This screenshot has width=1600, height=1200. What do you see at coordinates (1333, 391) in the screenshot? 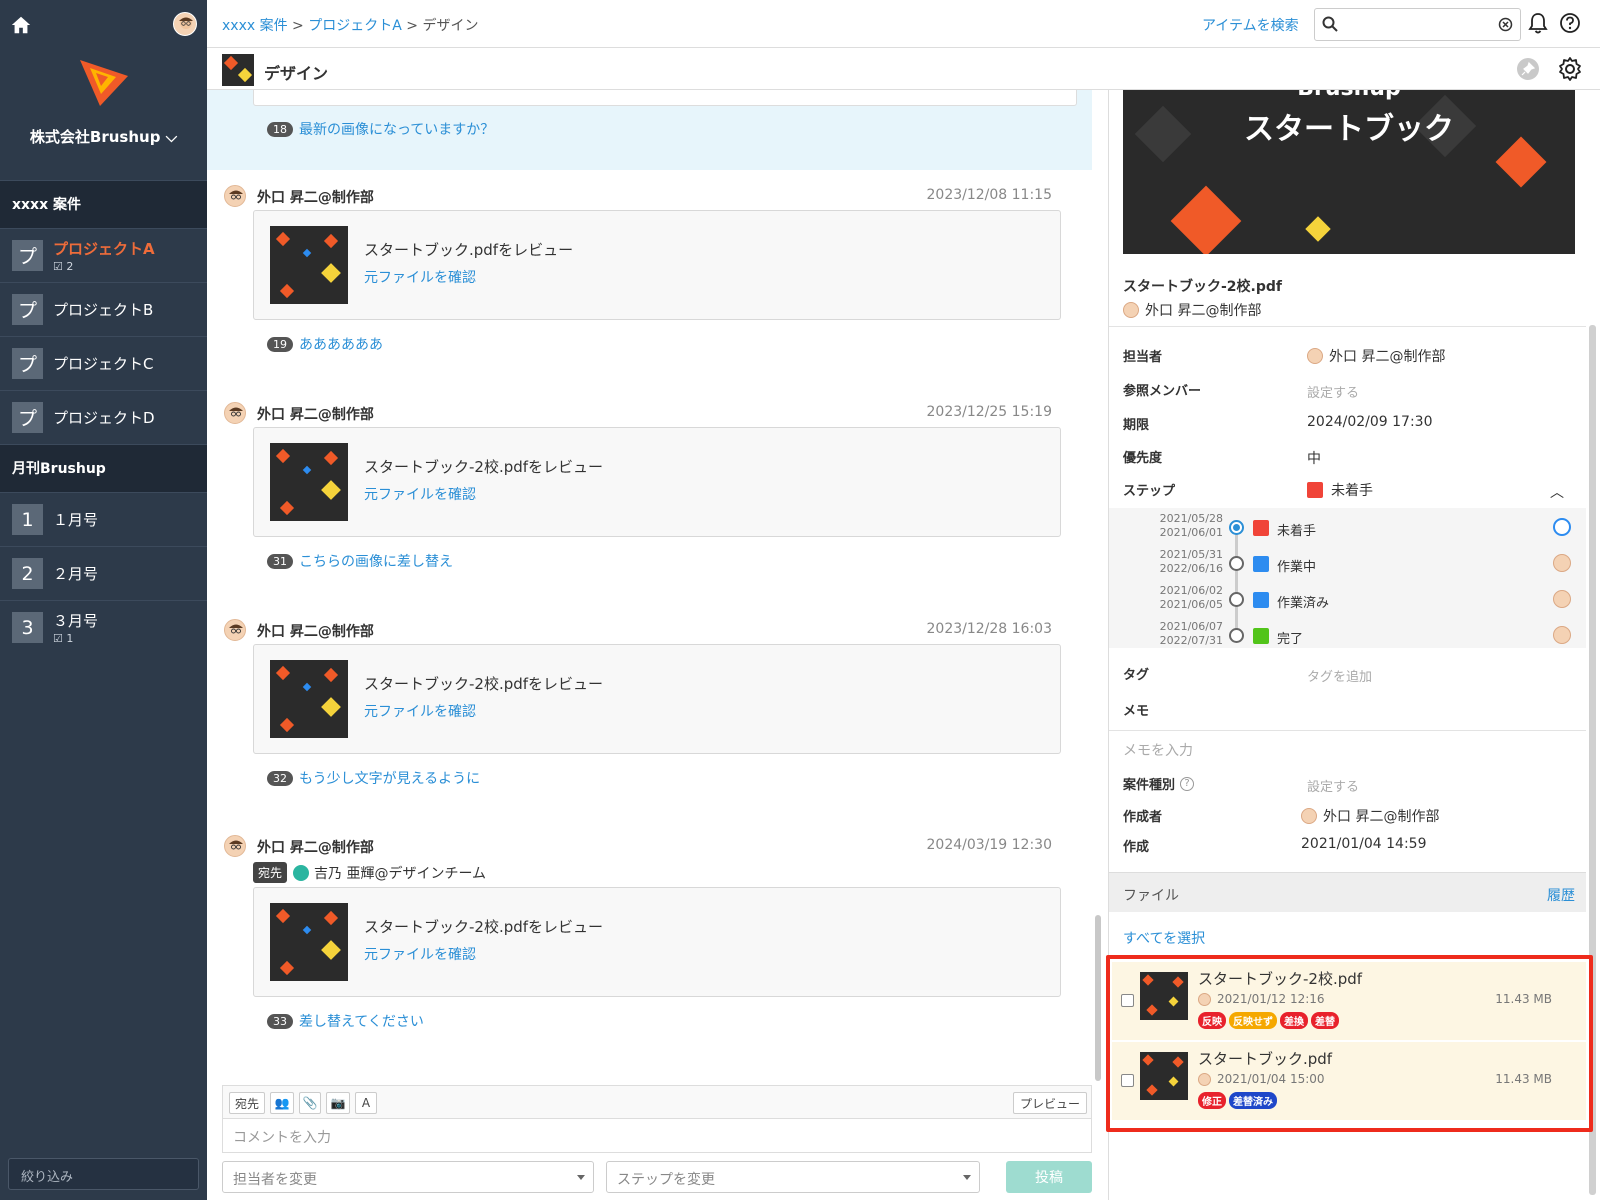
I see `members-value: 設定する` at bounding box center [1333, 391].